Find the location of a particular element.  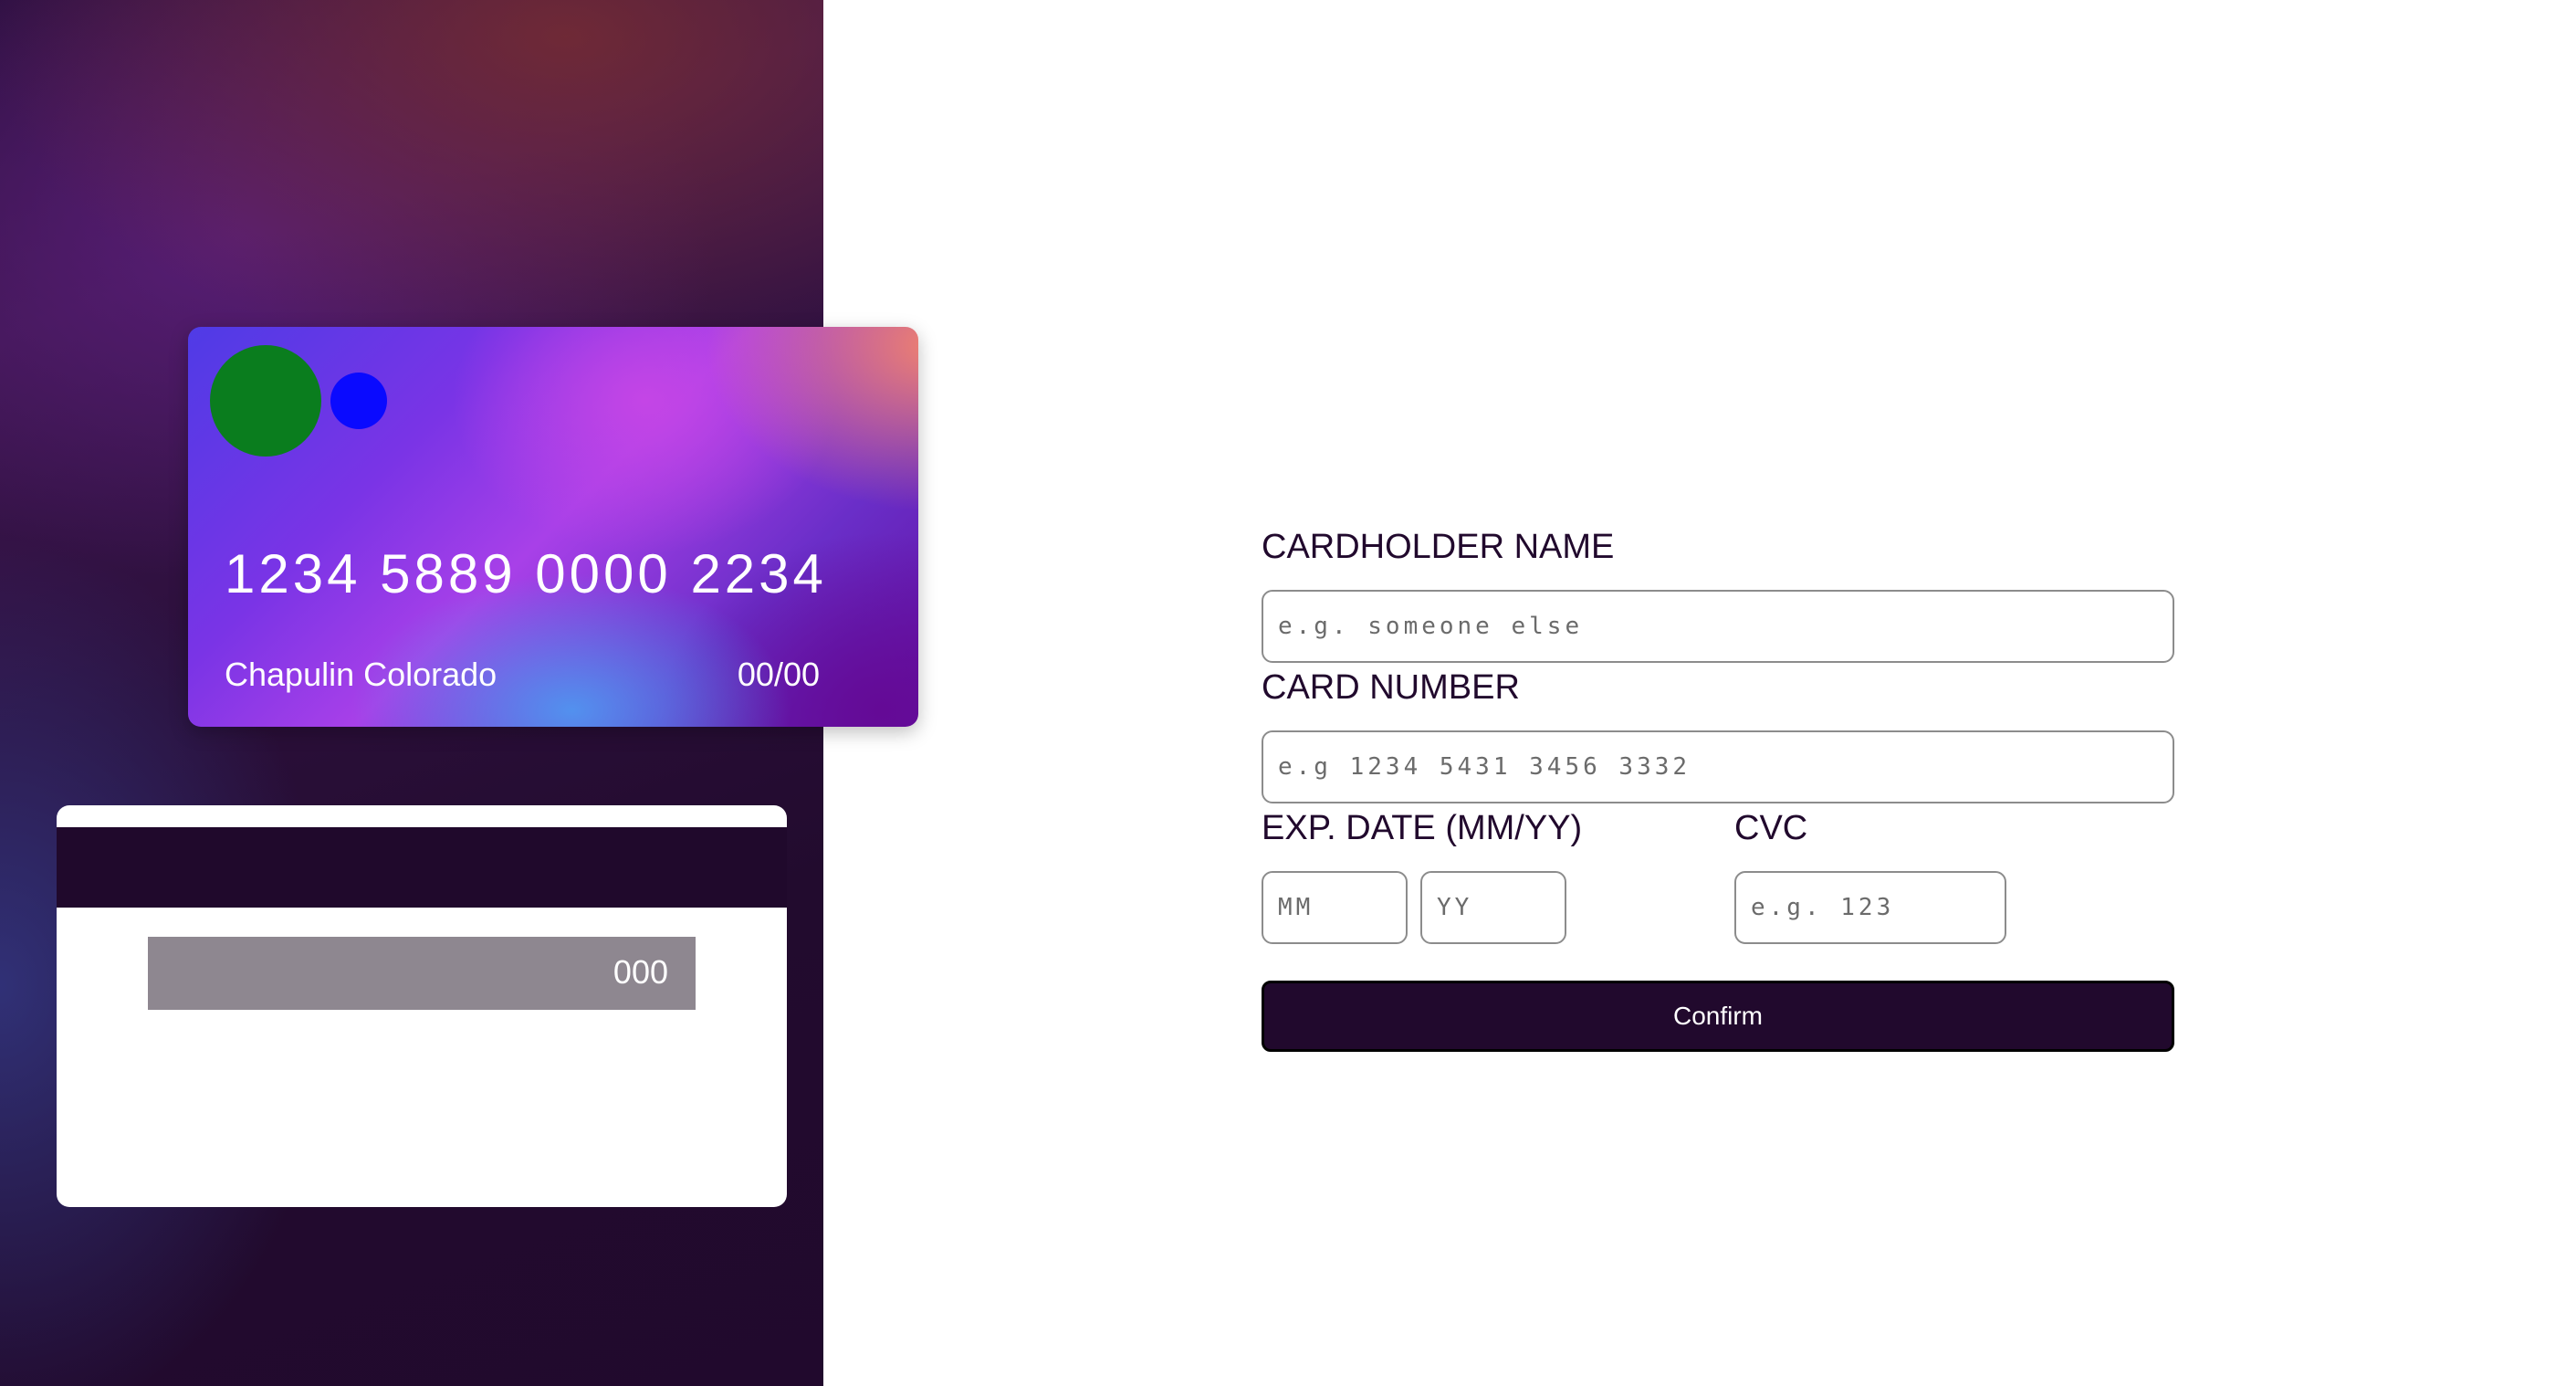

exp-date-label: EXP. DATE (MM/YY) is located at coordinates (1422, 828).